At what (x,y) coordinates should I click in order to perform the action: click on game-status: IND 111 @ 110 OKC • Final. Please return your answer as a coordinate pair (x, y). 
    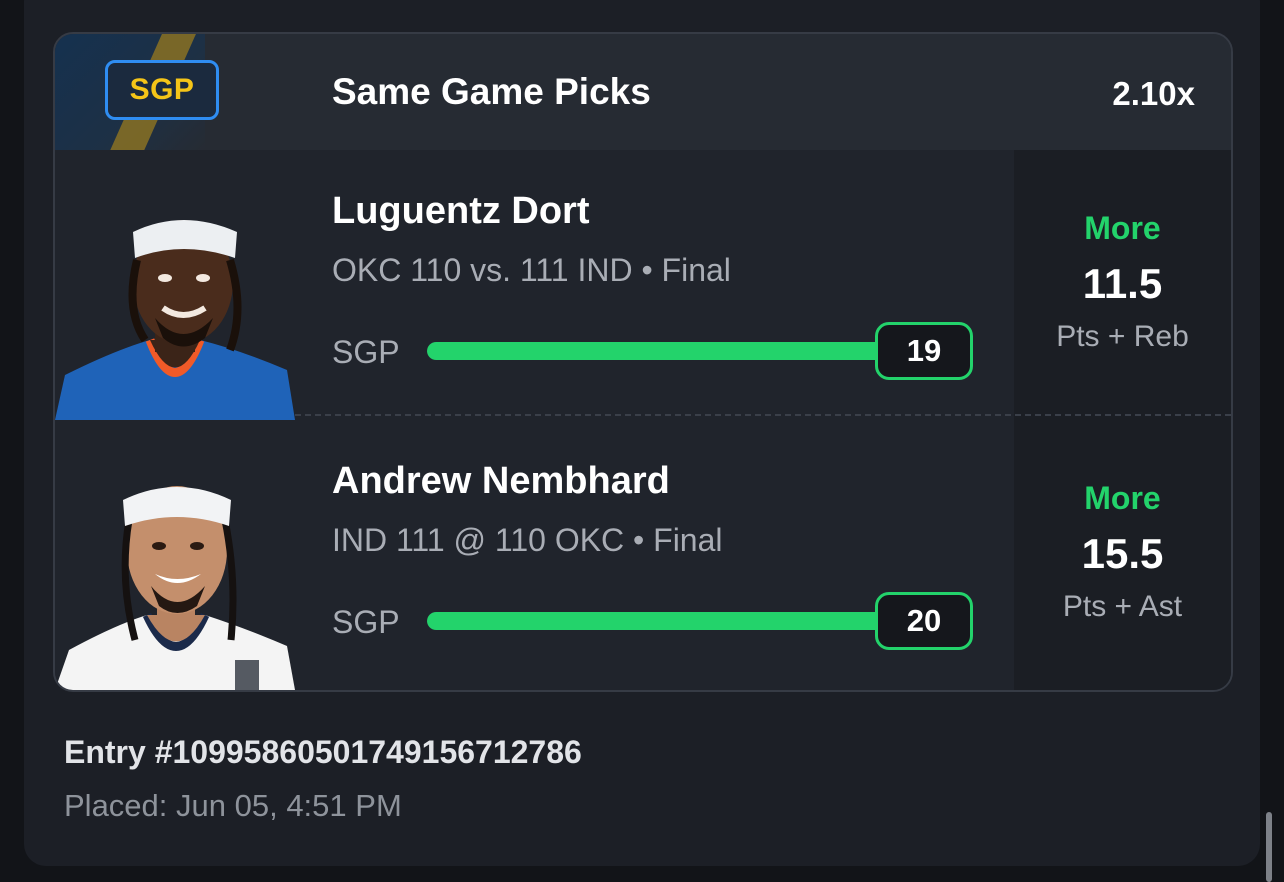
    Looking at the image, I should click on (527, 540).